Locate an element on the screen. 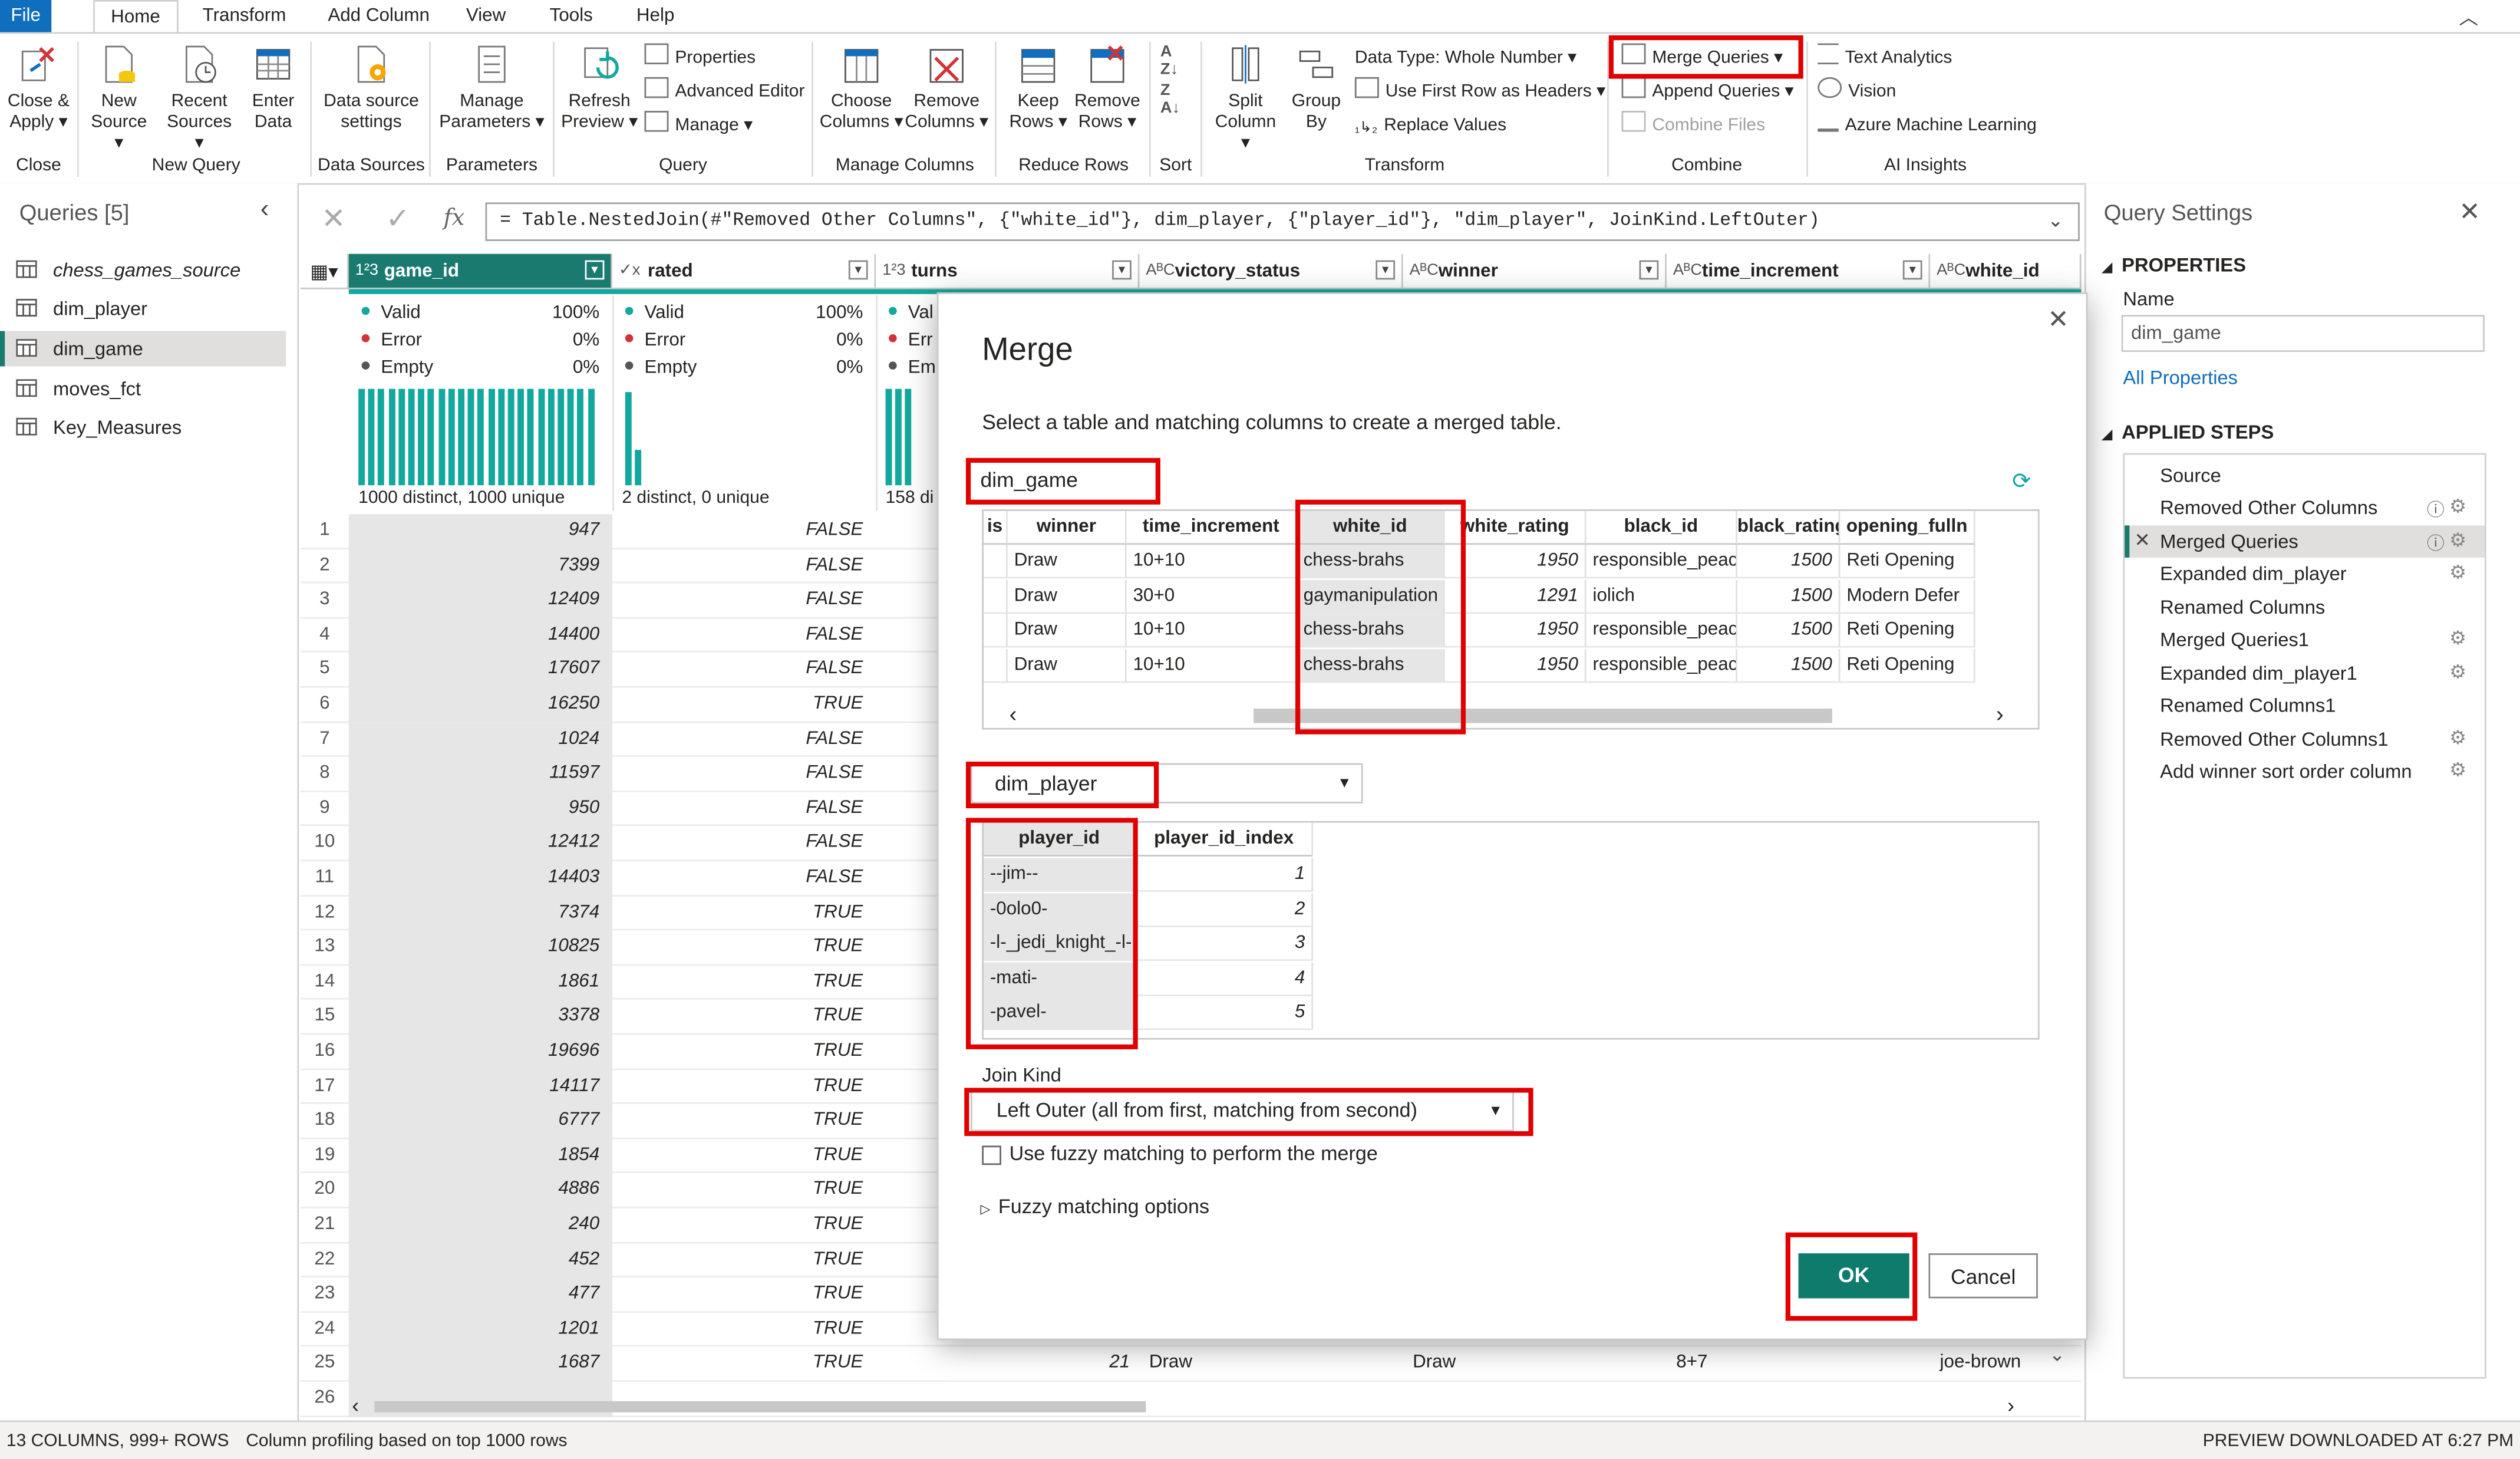 This screenshot has width=2520, height=1459. remove-rows-button: Remove Rows ▾ is located at coordinates (1108, 87).